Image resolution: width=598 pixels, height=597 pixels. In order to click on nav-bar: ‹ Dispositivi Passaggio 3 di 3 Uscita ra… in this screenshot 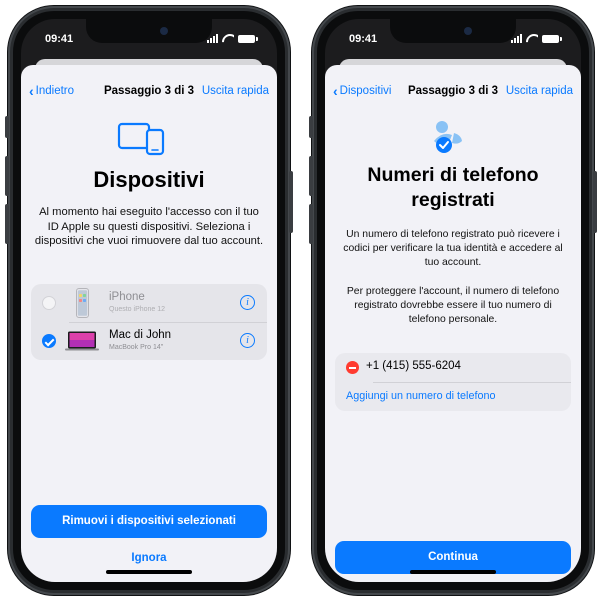, I will do `click(453, 93)`.